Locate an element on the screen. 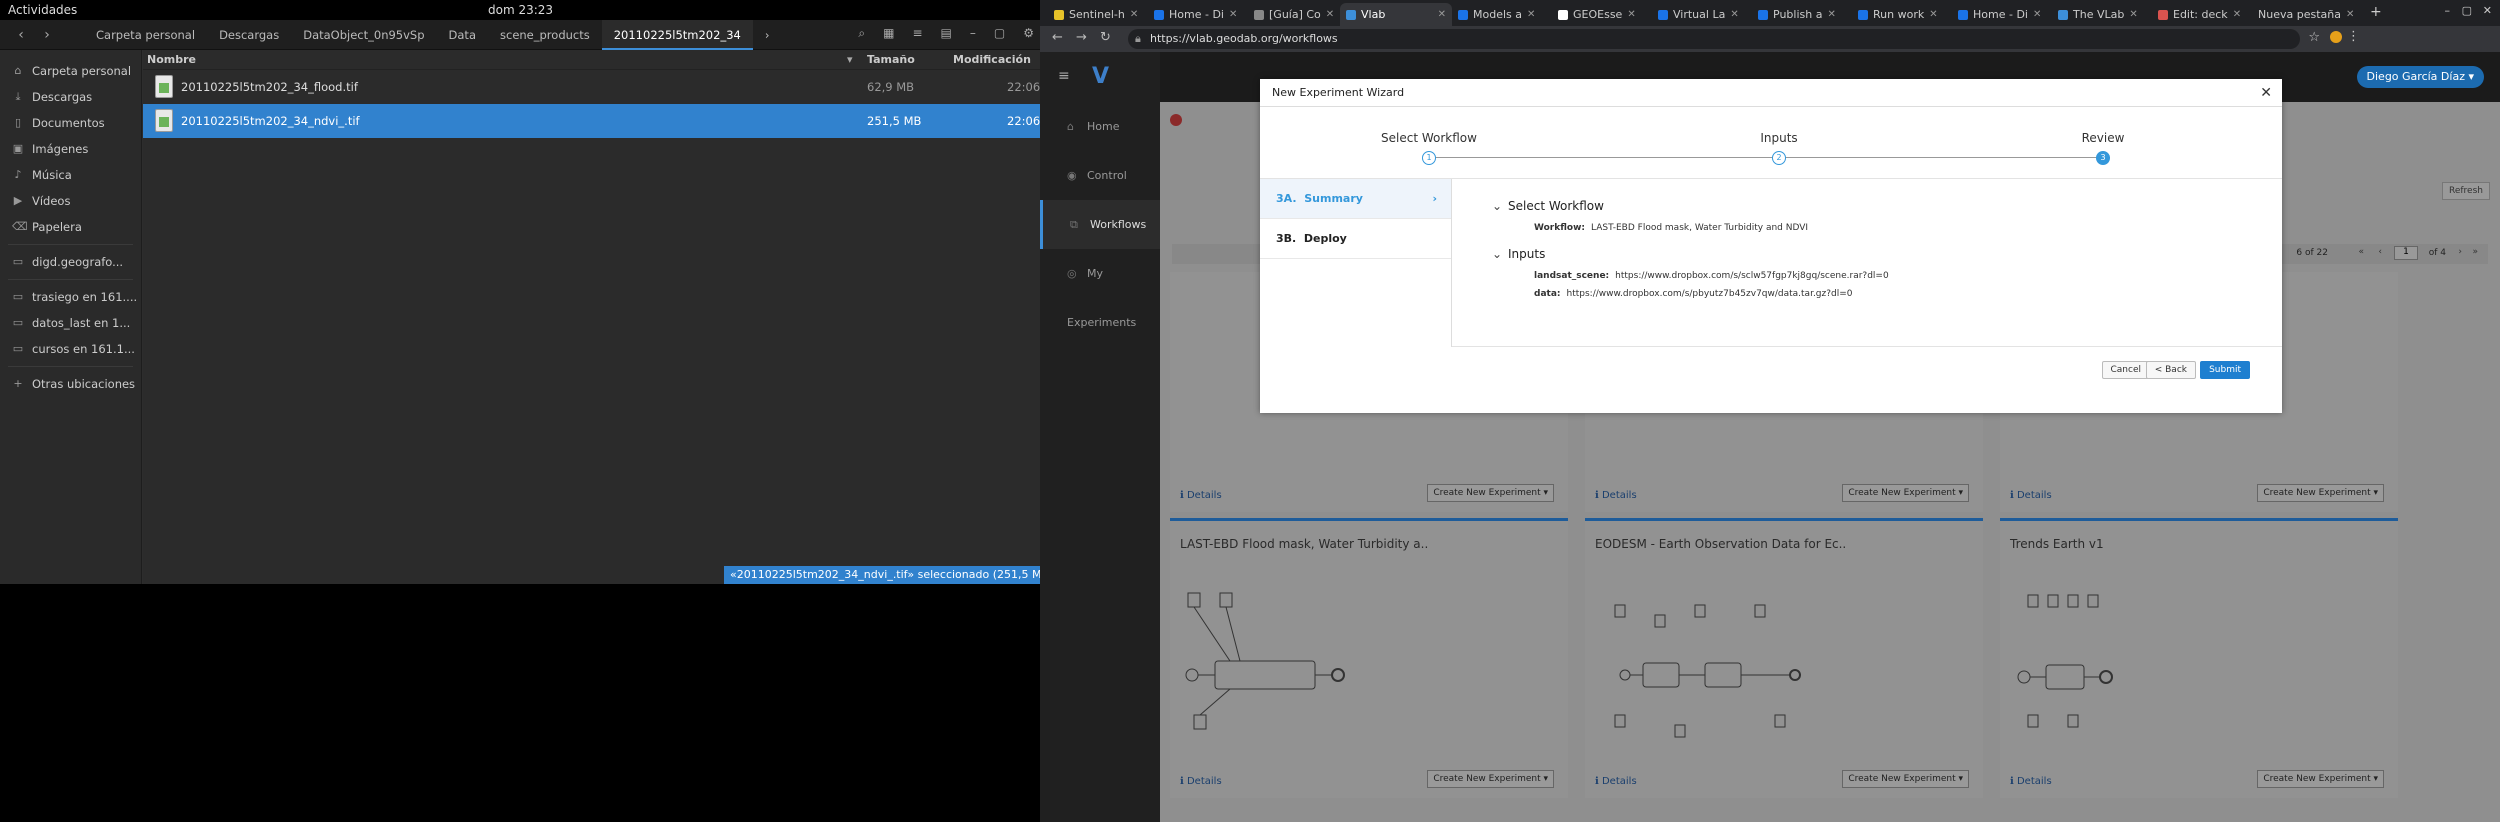 The width and height of the screenshot is (2500, 822). next-page-icon: › is located at coordinates (2460, 252).